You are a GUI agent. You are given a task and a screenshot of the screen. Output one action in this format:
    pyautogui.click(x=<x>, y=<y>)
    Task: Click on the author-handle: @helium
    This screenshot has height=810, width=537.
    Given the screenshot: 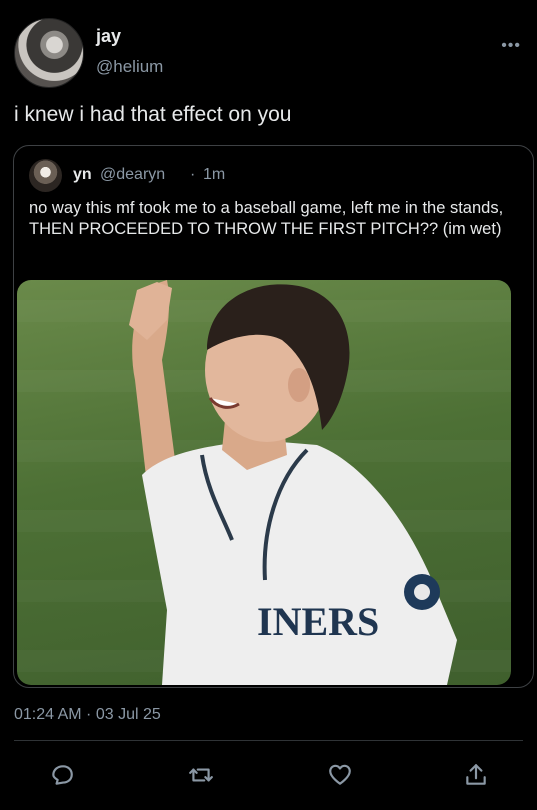 What is the action you would take?
    pyautogui.click(x=129, y=67)
    